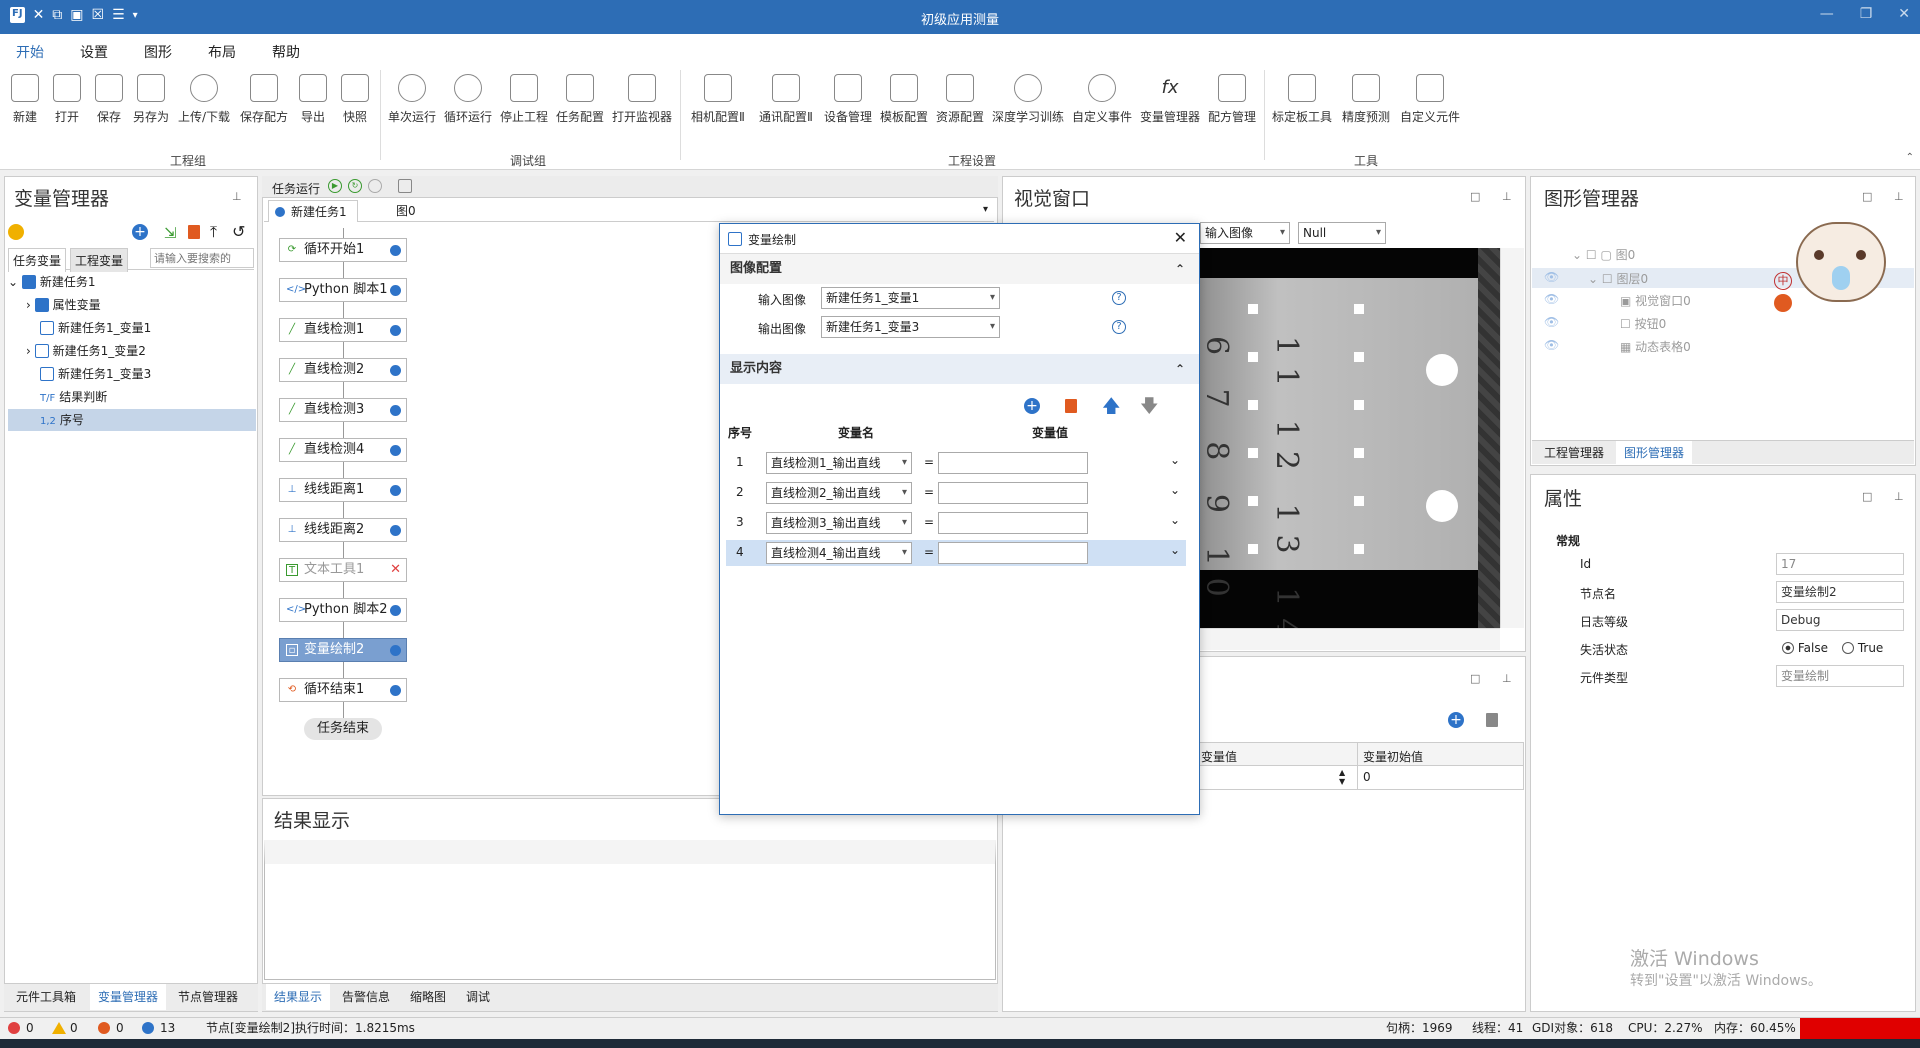 The image size is (1920, 1048). I want to click on upload-download-button: 上传/下载, so click(204, 99).